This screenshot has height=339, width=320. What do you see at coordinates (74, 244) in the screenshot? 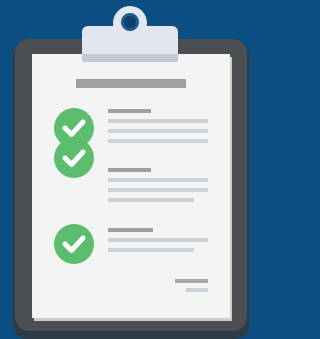
I see `check-icon` at bounding box center [74, 244].